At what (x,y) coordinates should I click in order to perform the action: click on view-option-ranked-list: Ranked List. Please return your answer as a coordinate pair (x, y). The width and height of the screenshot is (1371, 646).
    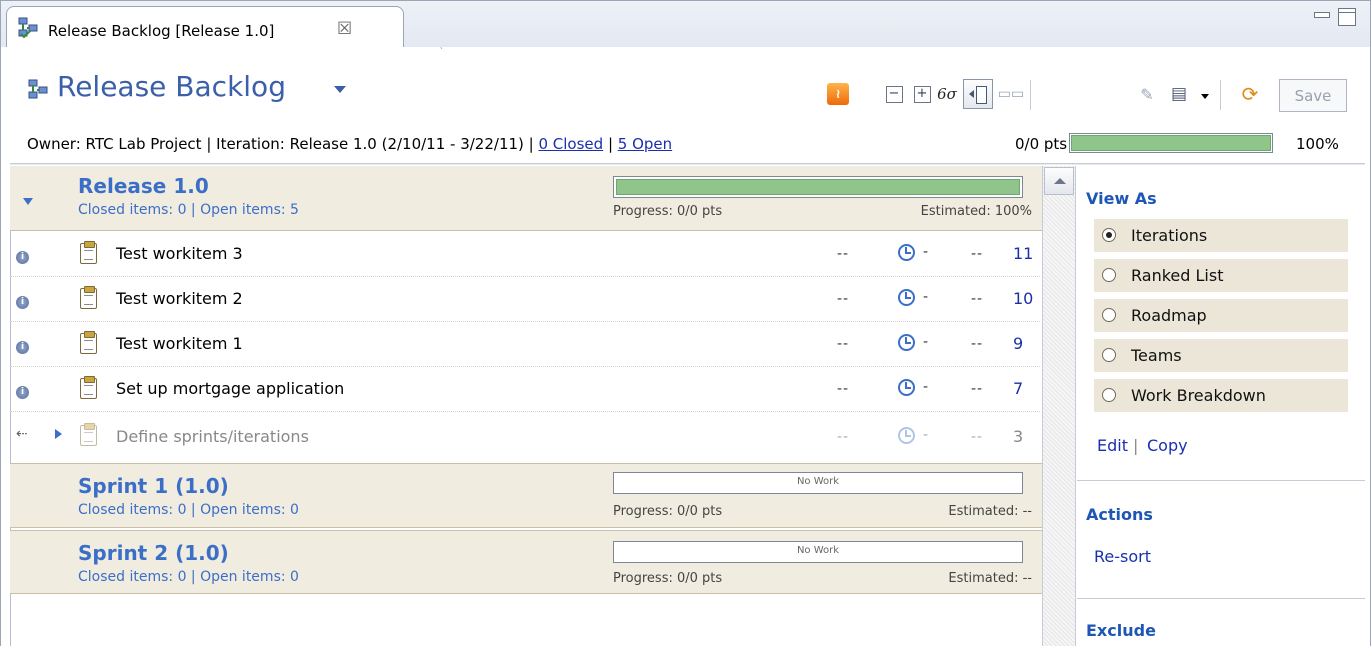
    Looking at the image, I should click on (1221, 275).